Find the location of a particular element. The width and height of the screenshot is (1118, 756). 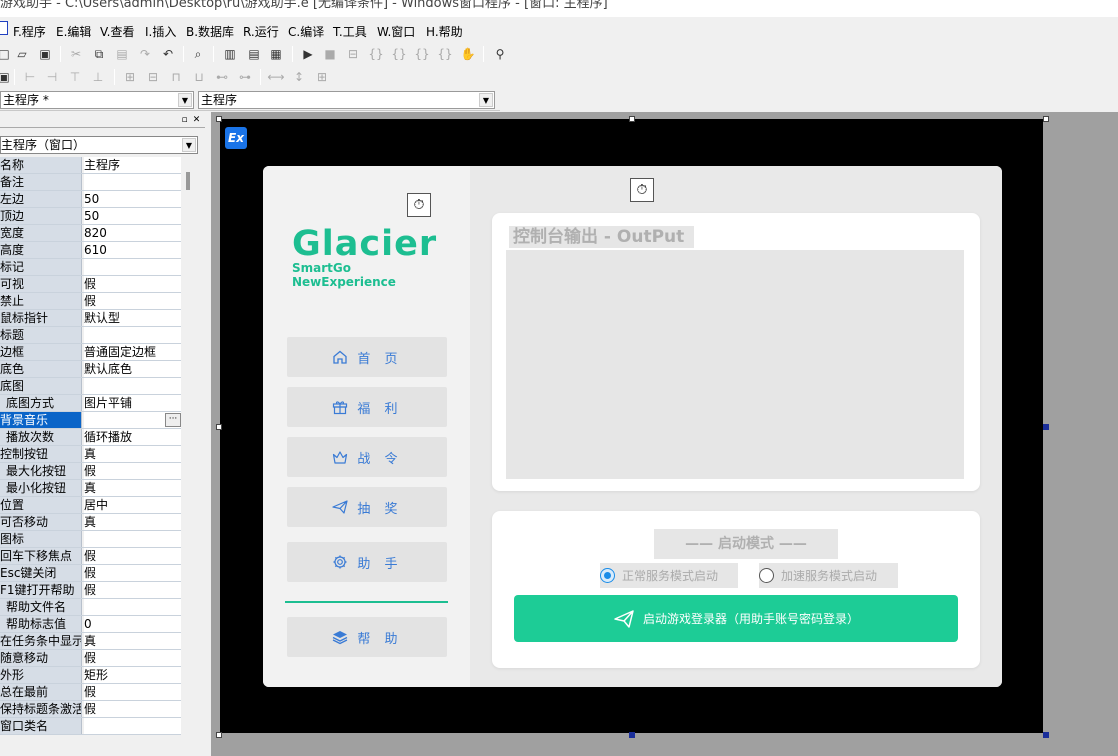

property-row: 底图方式 图片平铺 is located at coordinates (90, 403).